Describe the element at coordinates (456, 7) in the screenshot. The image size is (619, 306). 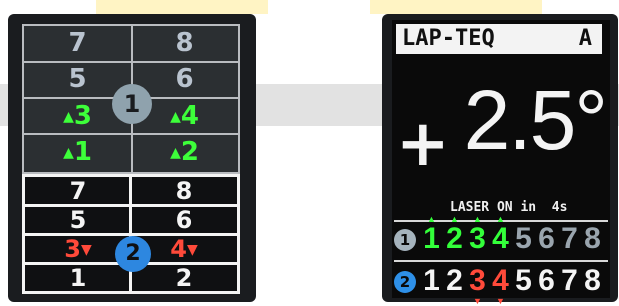
I see `top-tab-right` at that location.